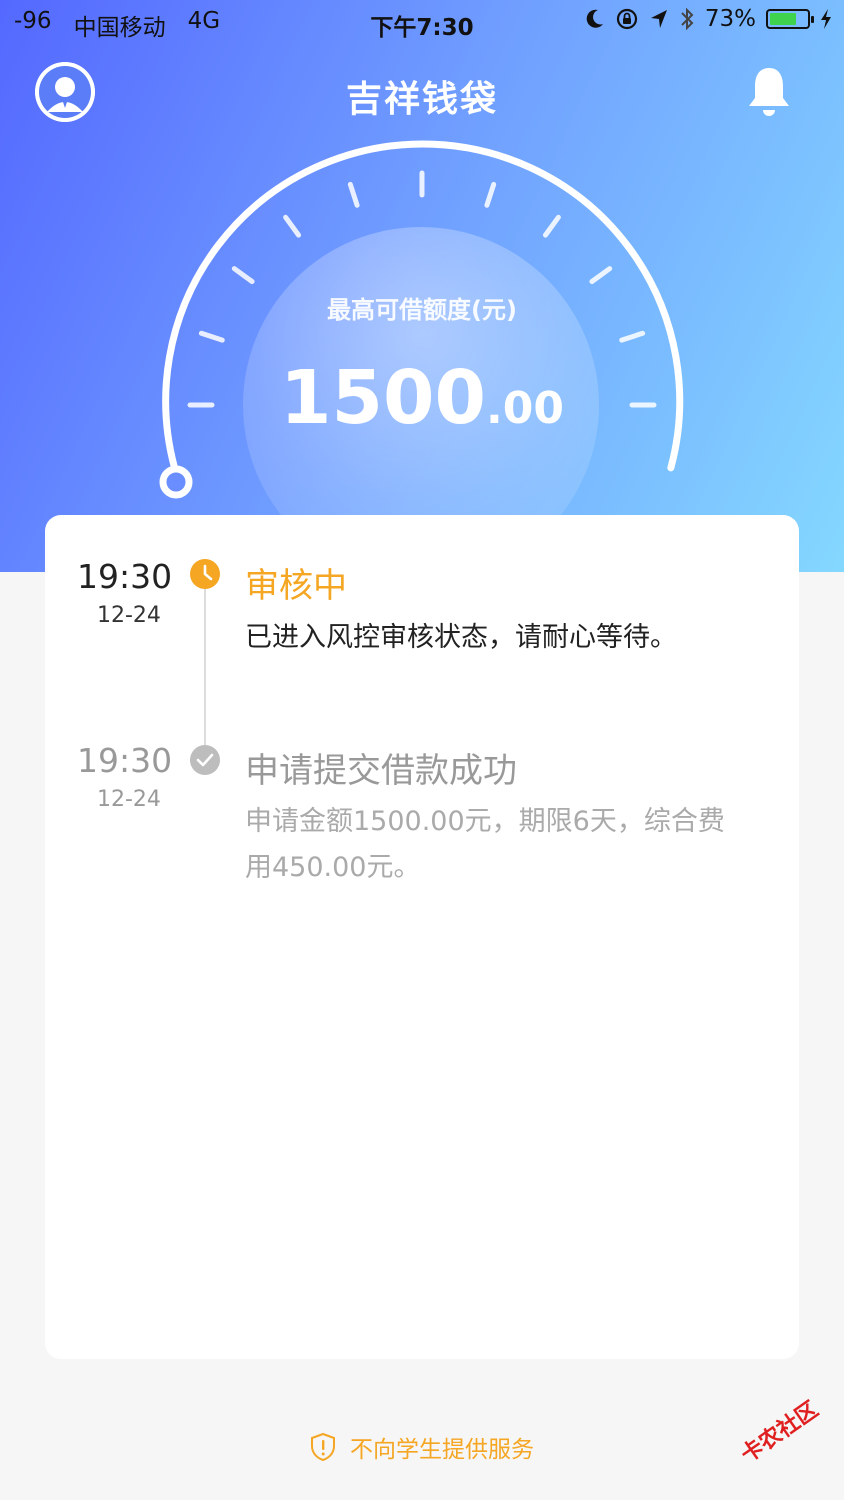 The image size is (844, 1500). What do you see at coordinates (525, 408) in the screenshot?
I see `amount-decimal: .00` at bounding box center [525, 408].